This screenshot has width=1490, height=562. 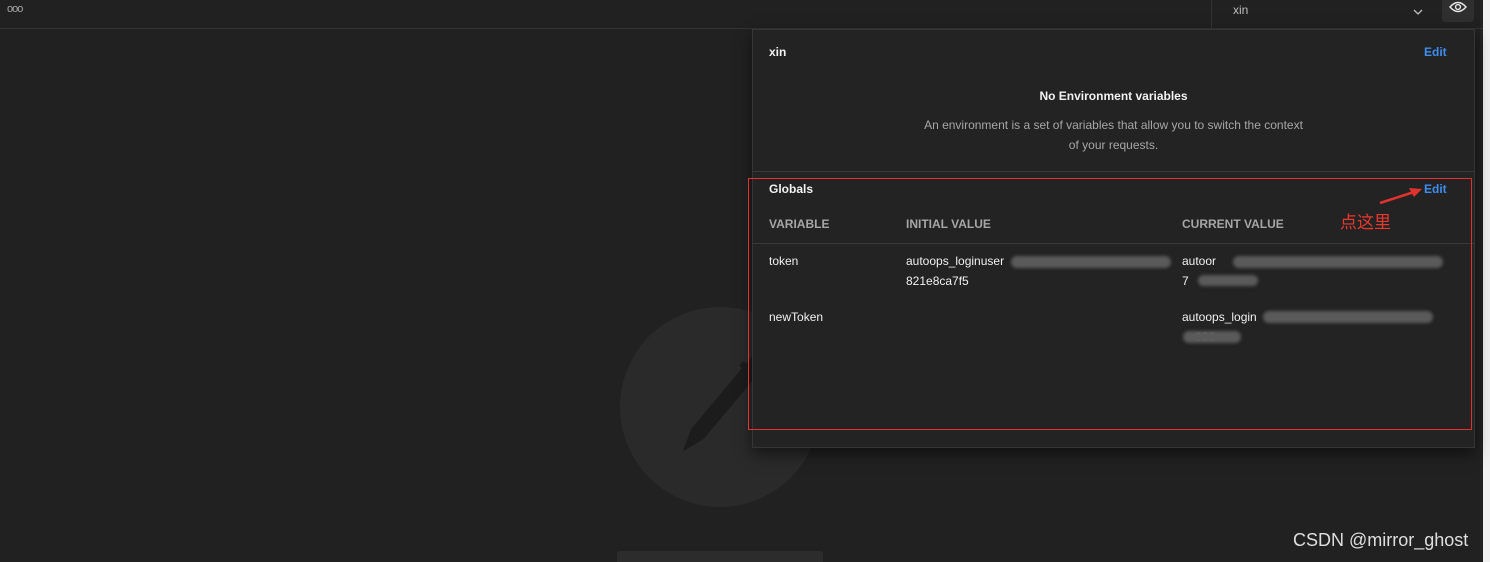 I want to click on chevron-down-icon, so click(x=1418, y=14).